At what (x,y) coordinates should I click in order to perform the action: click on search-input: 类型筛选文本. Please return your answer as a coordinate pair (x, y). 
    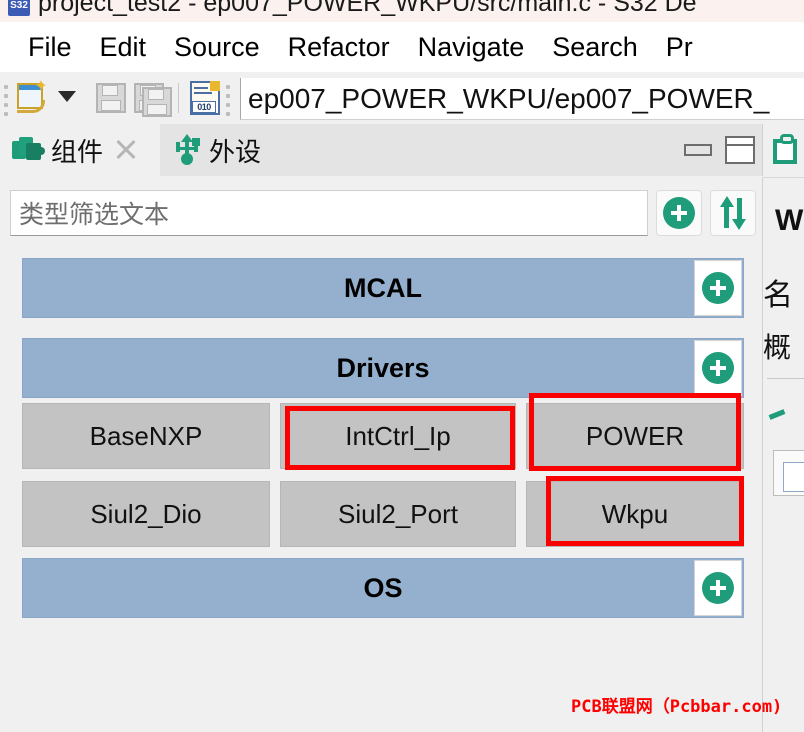
    Looking at the image, I should click on (329, 213).